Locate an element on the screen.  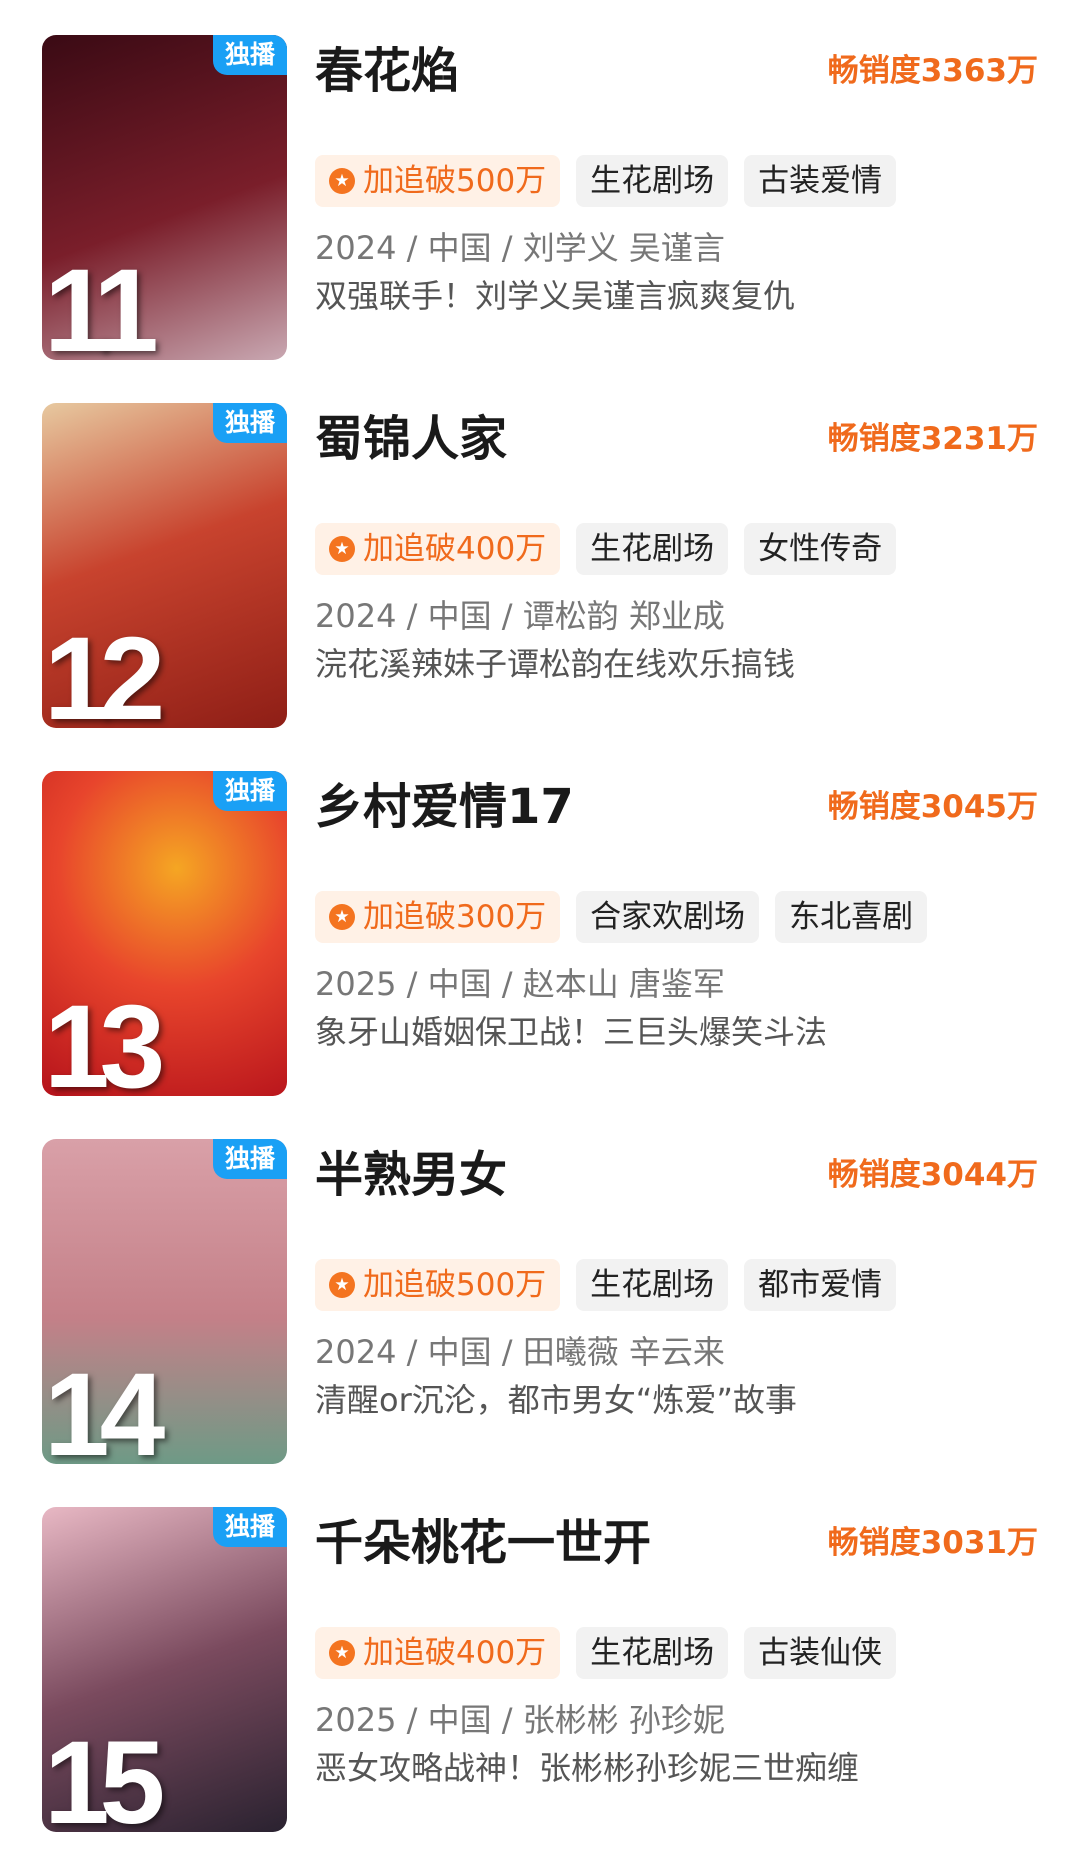
genre-tag: 东北喜剧 is located at coordinates (851, 917).